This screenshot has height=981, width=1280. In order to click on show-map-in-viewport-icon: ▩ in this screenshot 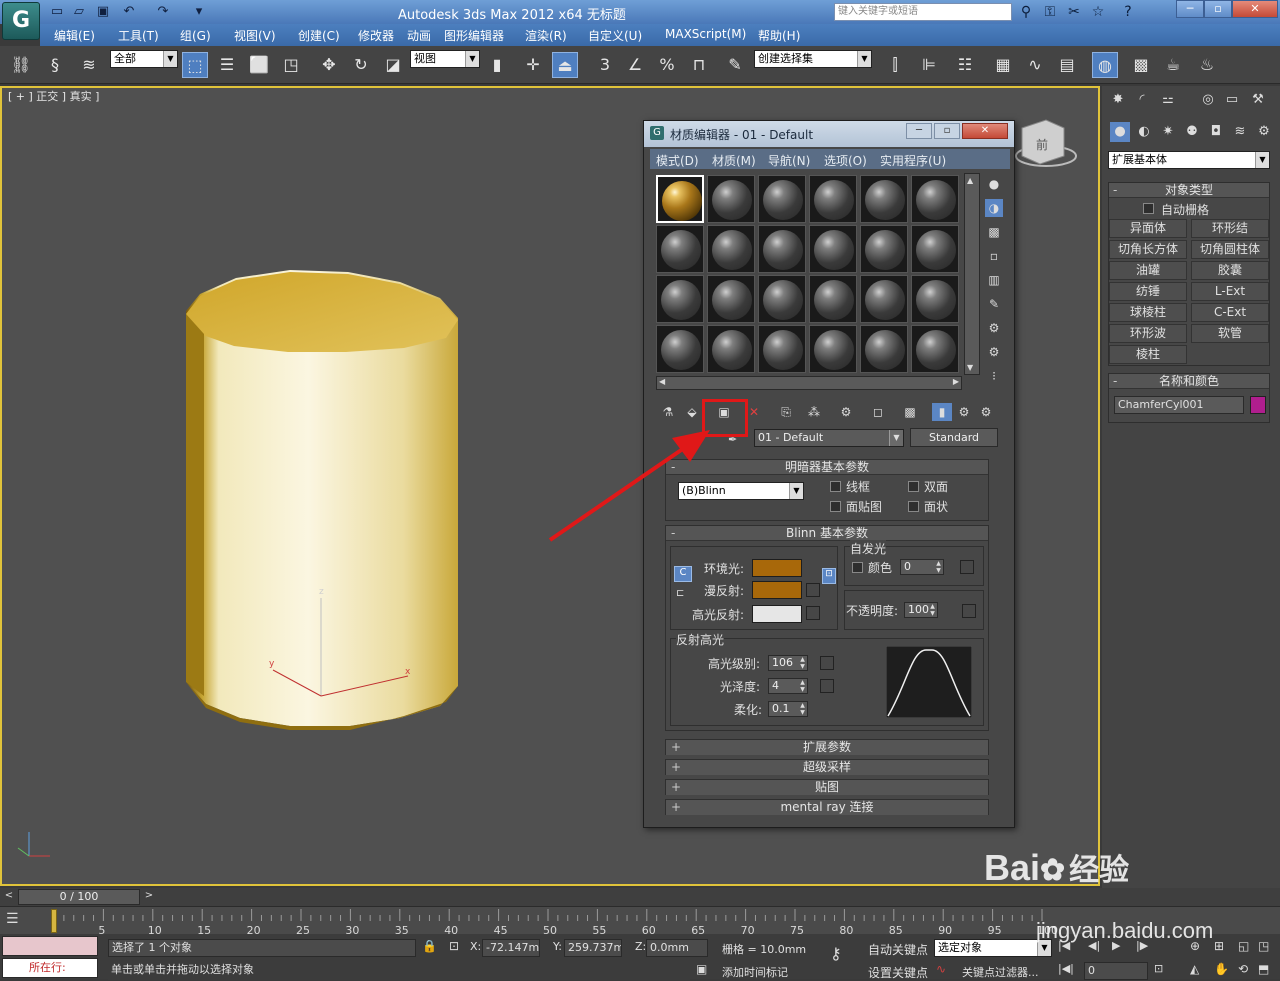, I will do `click(910, 412)`.